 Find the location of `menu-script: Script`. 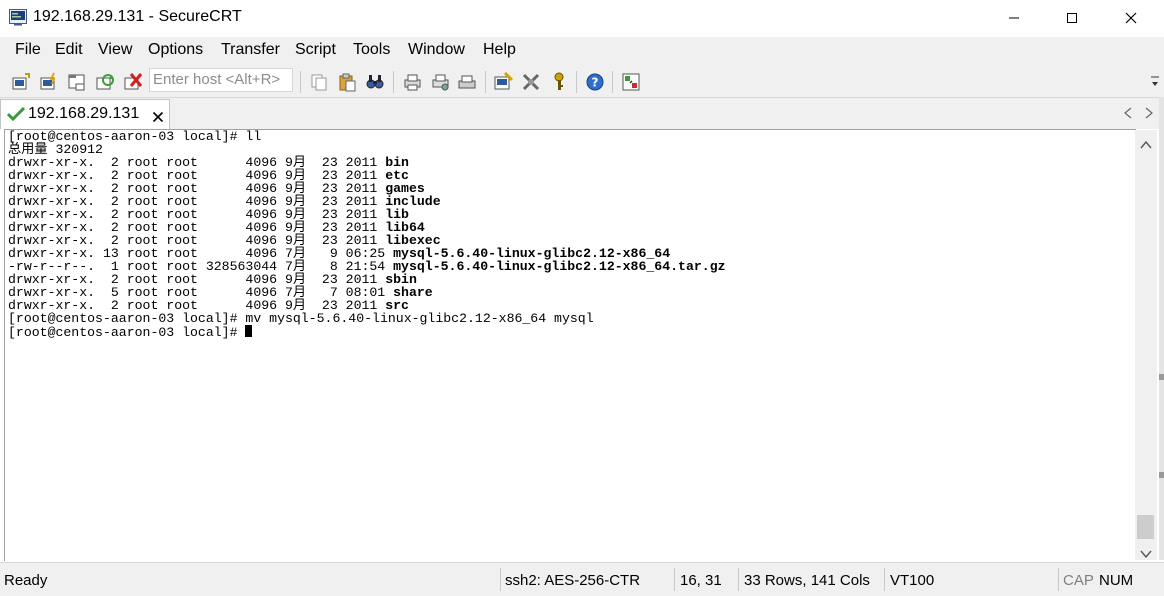

menu-script: Script is located at coordinates (315, 50).